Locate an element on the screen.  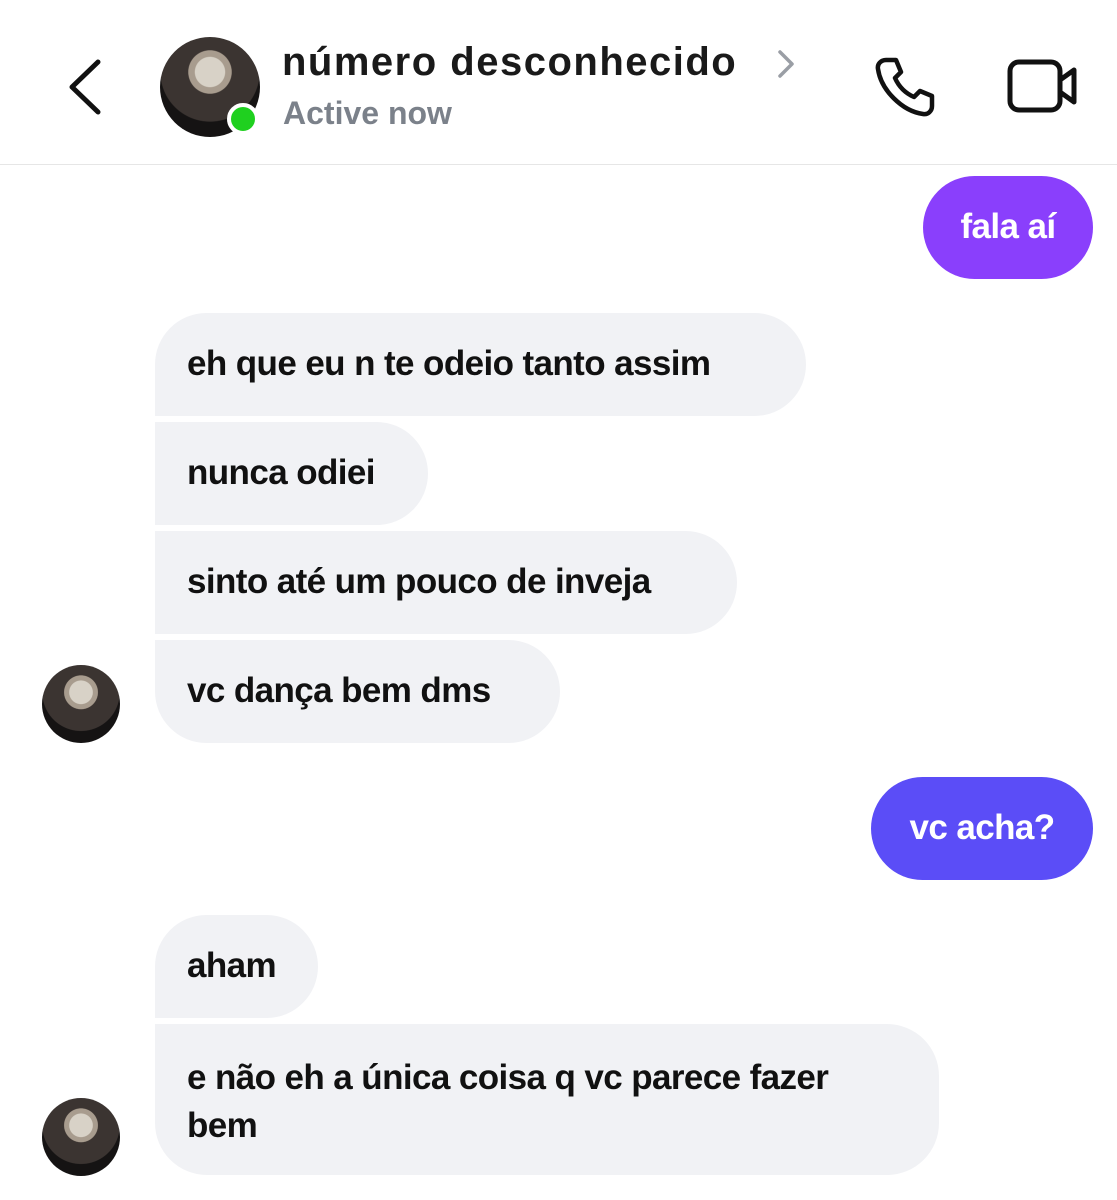
video-call-button is located at coordinates (1043, 87).